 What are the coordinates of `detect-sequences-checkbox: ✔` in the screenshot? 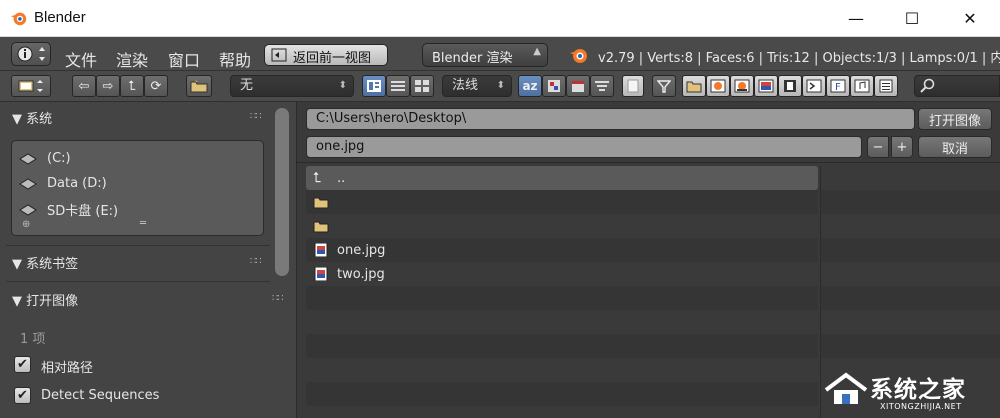 It's located at (22, 395).